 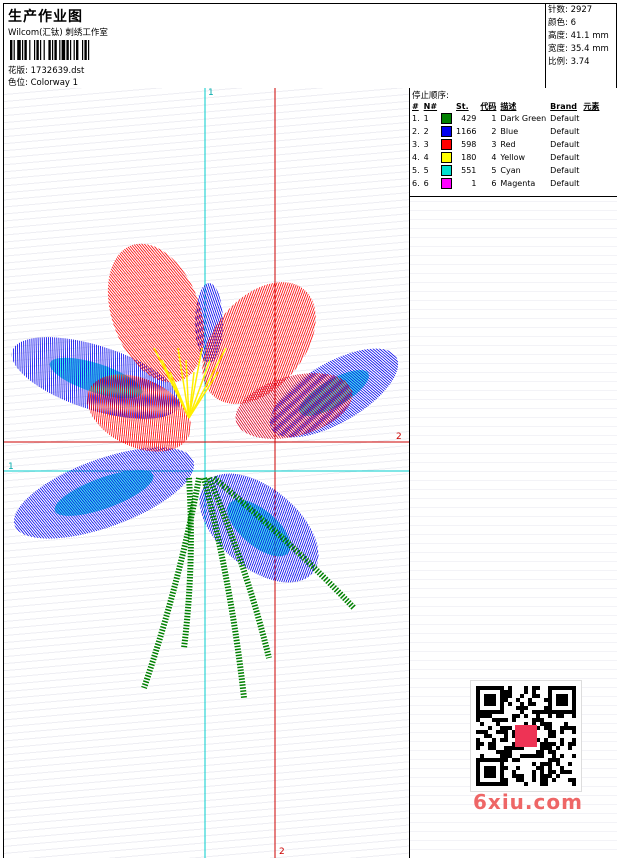 What do you see at coordinates (578, 49) in the screenshot?
I see `stat-width: 宽度: 35.4 mm` at bounding box center [578, 49].